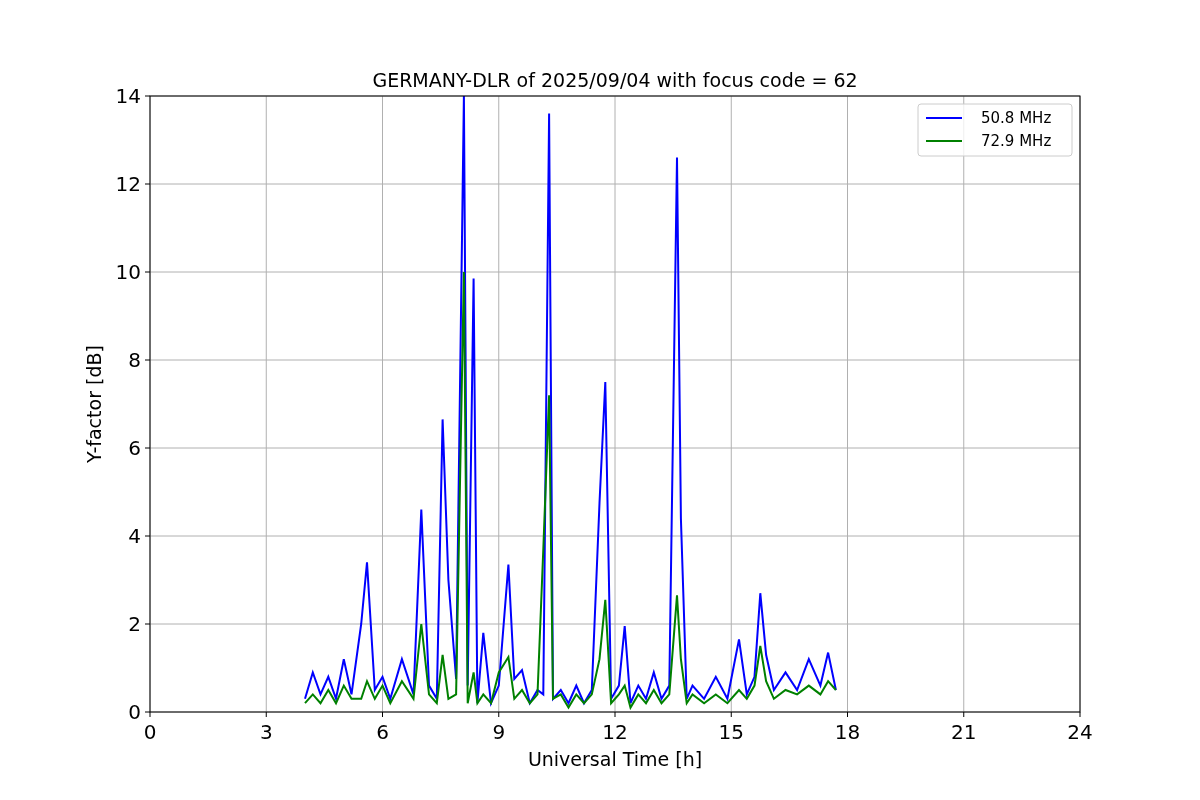 This screenshot has height=800, width=1200. Describe the element at coordinates (964, 732) in the screenshot. I see `x-tick-label: 21` at that location.